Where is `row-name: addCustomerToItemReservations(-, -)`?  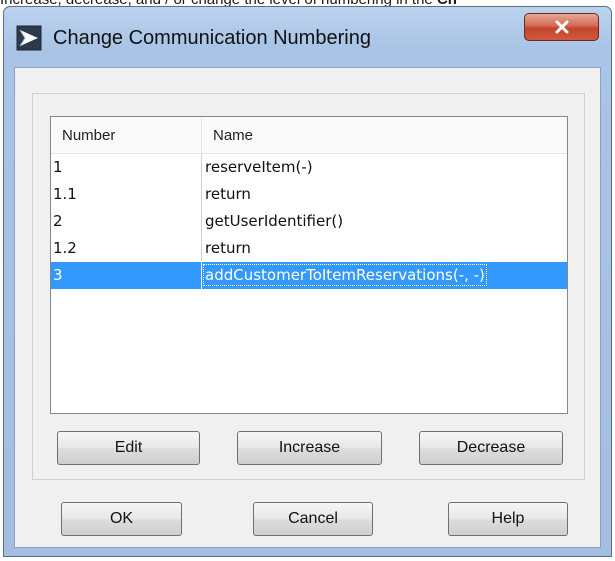 row-name: addCustomerToItemReservations(-, -) is located at coordinates (345, 275).